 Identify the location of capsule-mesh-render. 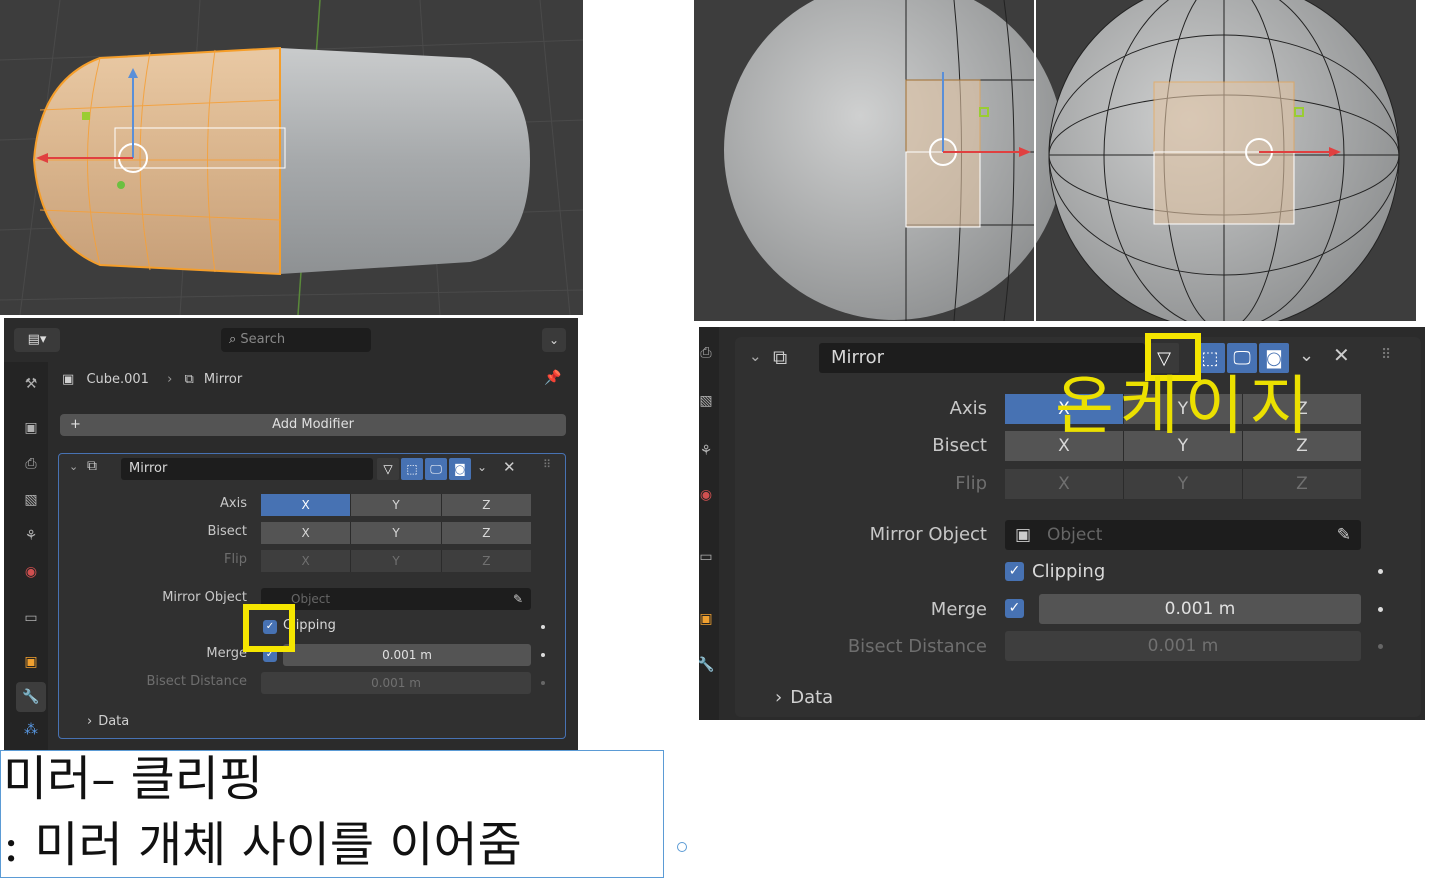
(291, 157).